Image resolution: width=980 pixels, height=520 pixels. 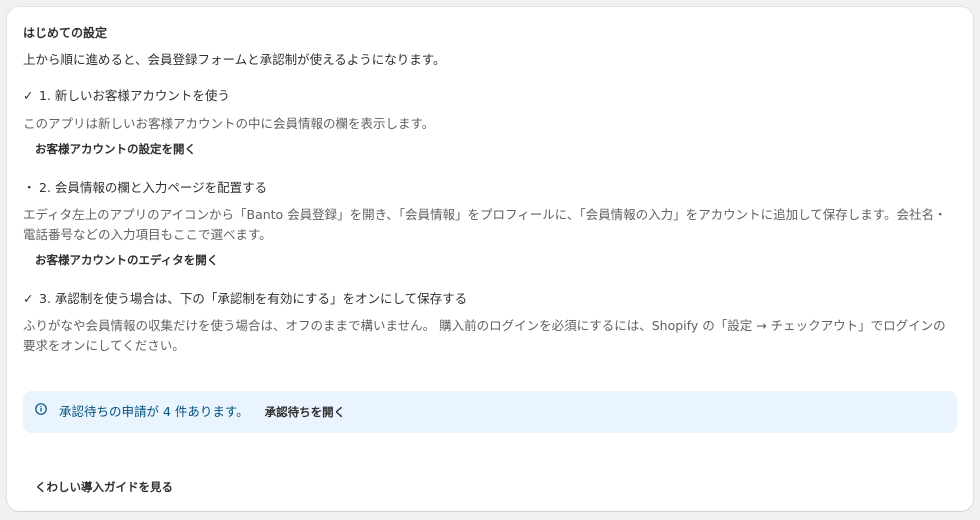 What do you see at coordinates (65, 33) in the screenshot?
I see `card-title: はじめての設定` at bounding box center [65, 33].